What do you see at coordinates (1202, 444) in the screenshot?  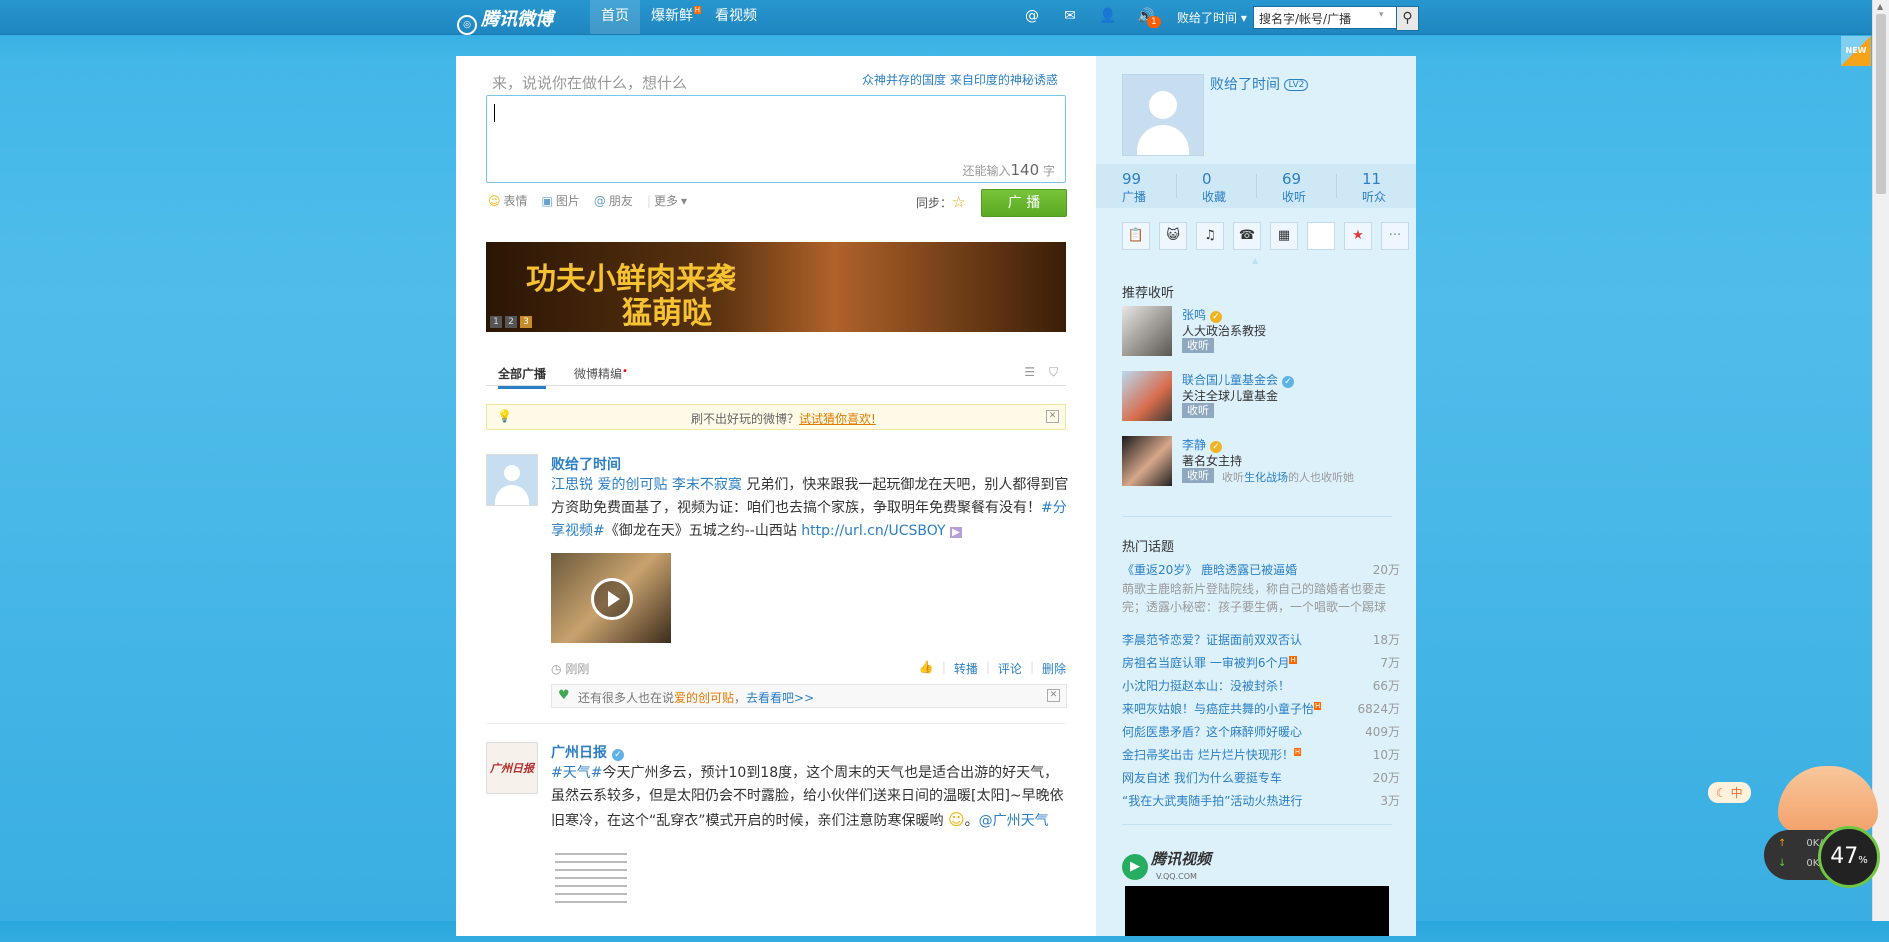 I see `recommend-name: 李静 ✓` at bounding box center [1202, 444].